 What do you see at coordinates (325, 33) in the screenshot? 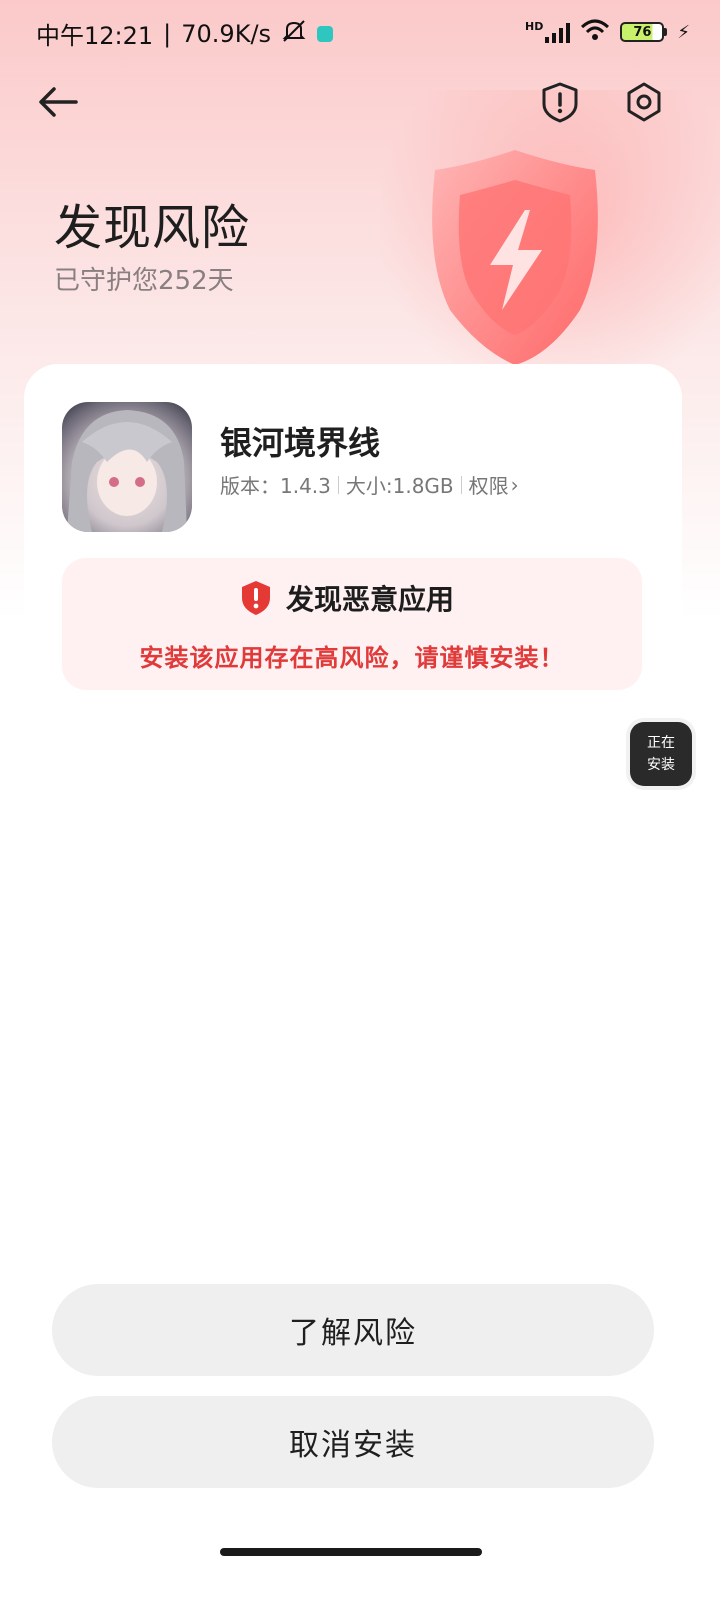
I see `notification-app-icon` at bounding box center [325, 33].